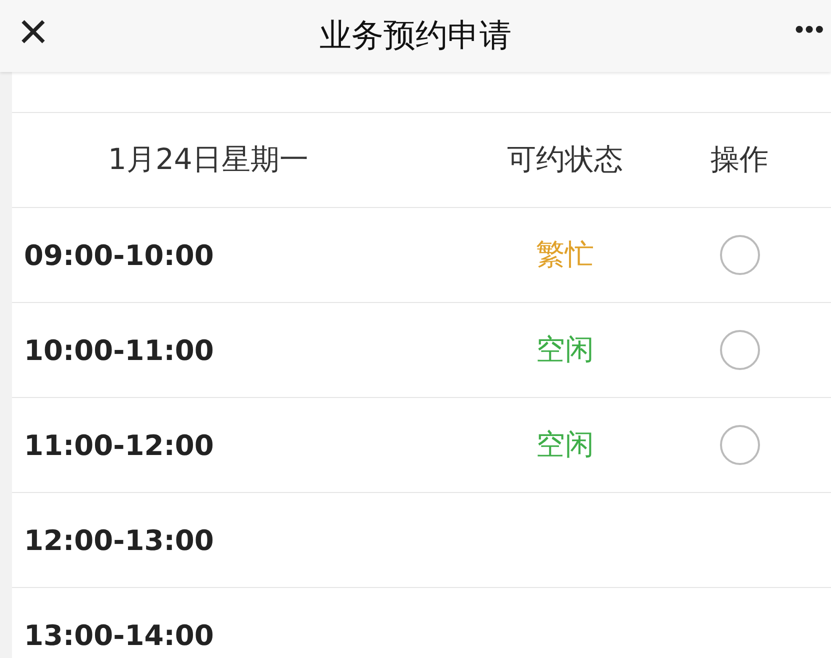 The image size is (831, 658). I want to click on time-slot: 13:00-14:00, so click(247, 635).